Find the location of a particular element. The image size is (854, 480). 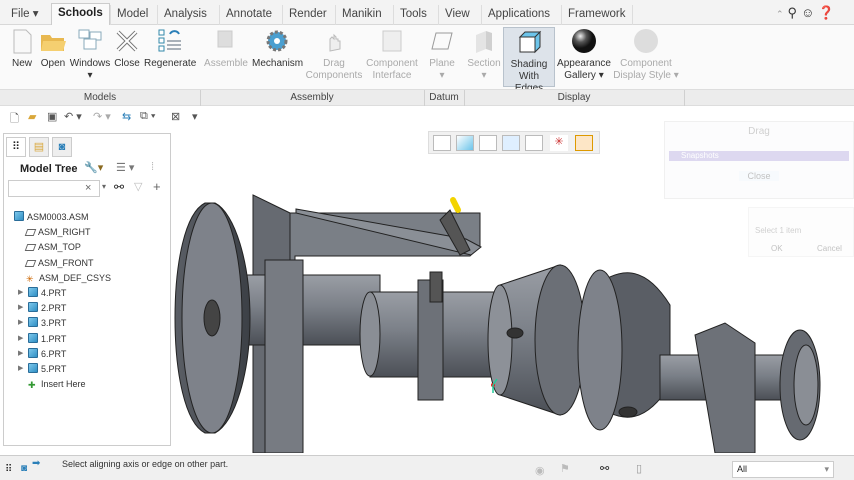

binoculars-icon: ⚯ is located at coordinates (119, 187).